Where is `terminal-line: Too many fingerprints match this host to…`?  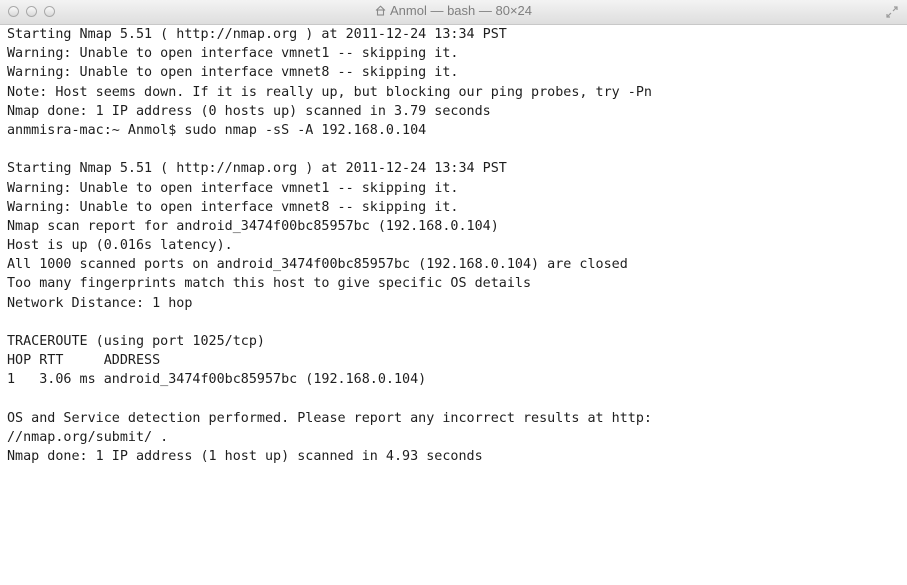
terminal-line: Too many fingerprints match this host to… is located at coordinates (269, 284).